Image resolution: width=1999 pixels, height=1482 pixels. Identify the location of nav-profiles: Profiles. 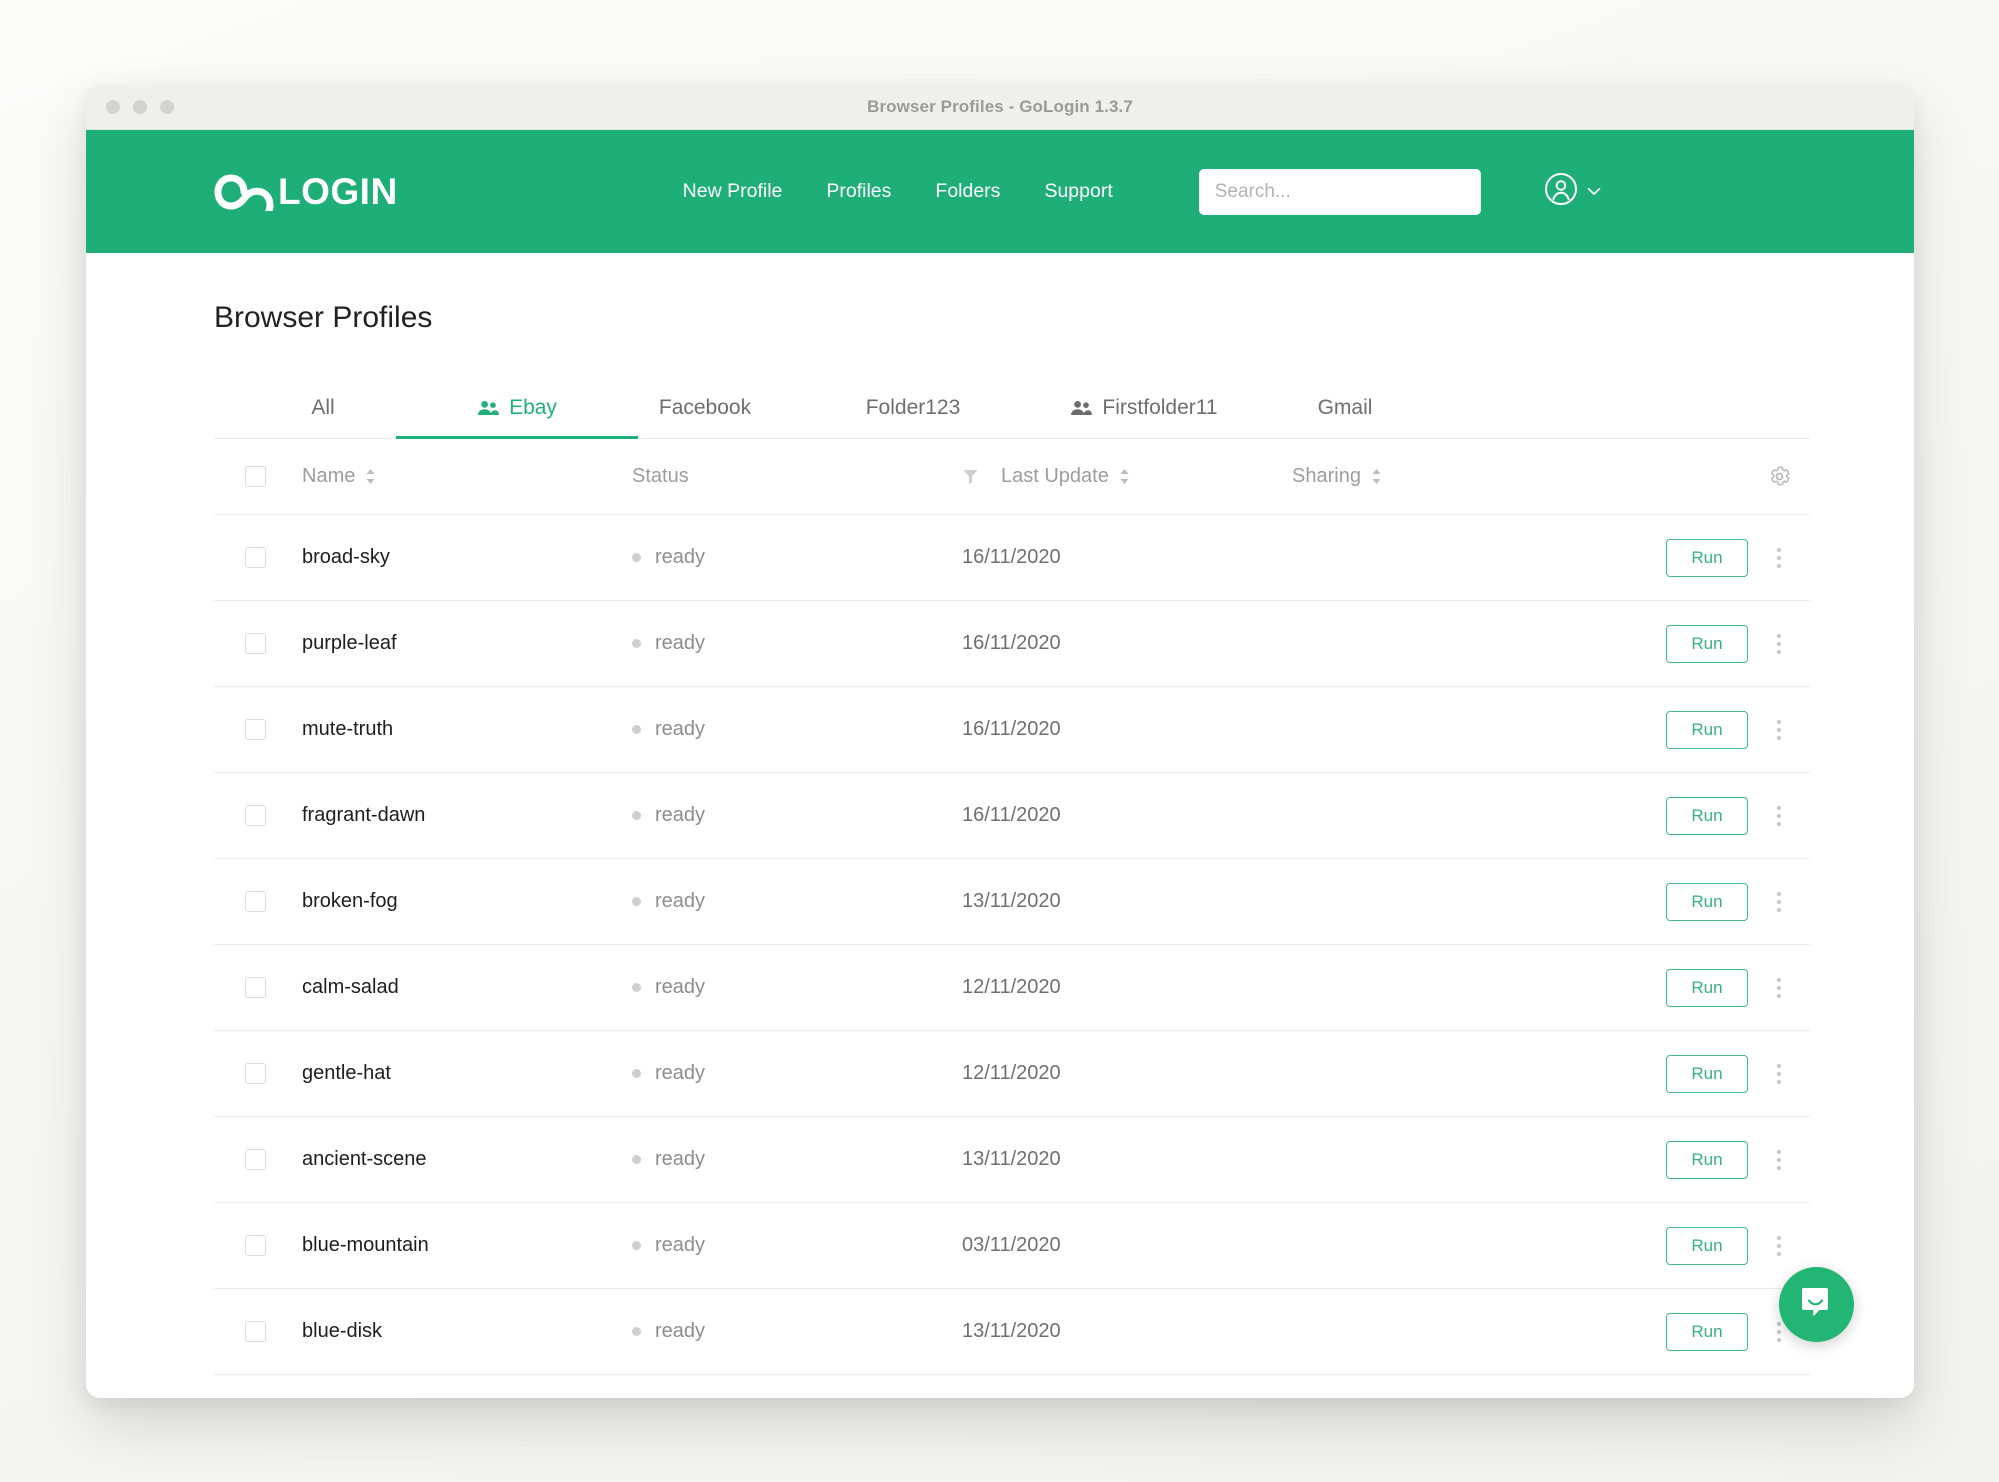
(858, 191).